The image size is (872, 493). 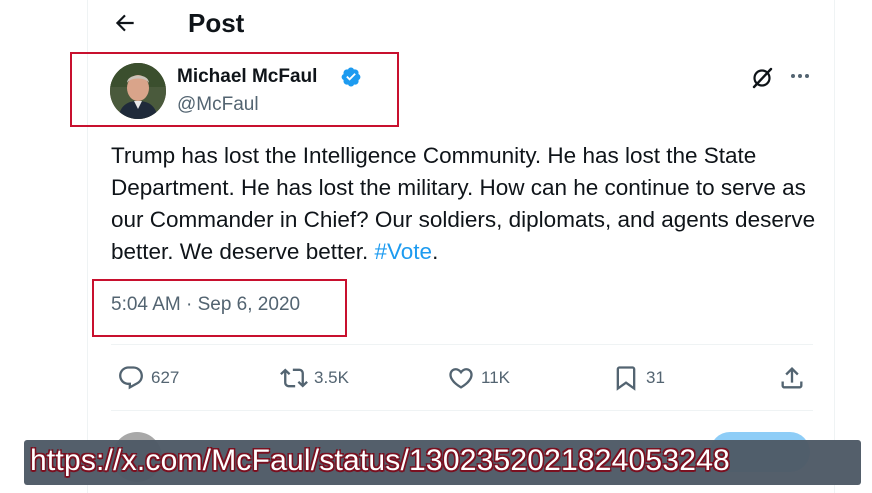 I want to click on bookmark-count: 31, so click(x=655, y=377).